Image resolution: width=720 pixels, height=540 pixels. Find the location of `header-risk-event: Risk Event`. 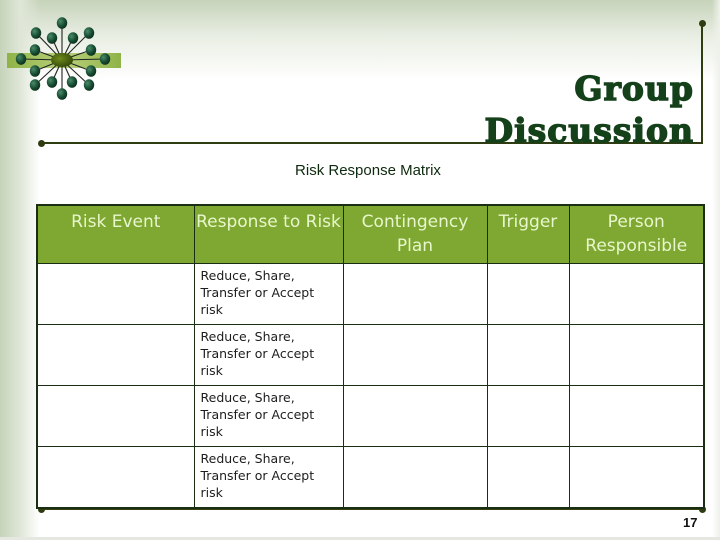

header-risk-event: Risk Event is located at coordinates (115, 234).